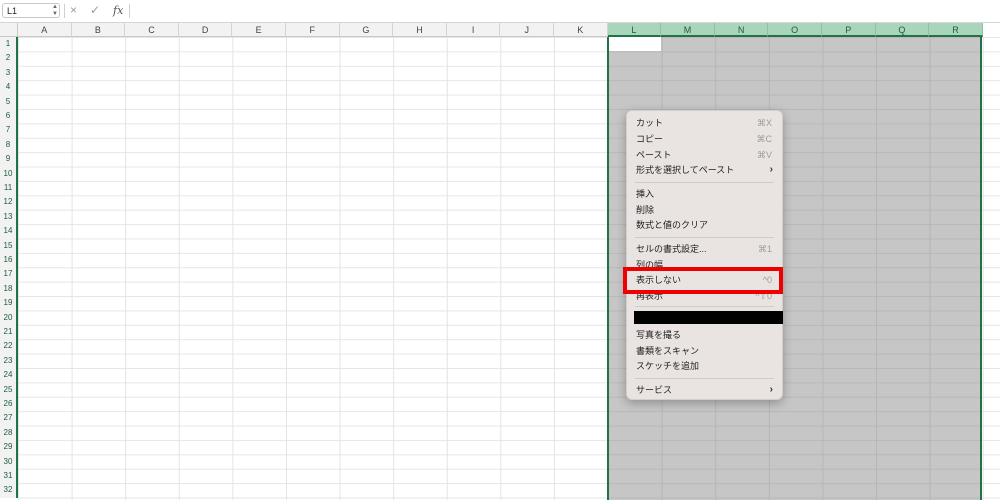 This screenshot has width=1000, height=500. What do you see at coordinates (581, 30) in the screenshot?
I see `column-header-k: K` at bounding box center [581, 30].